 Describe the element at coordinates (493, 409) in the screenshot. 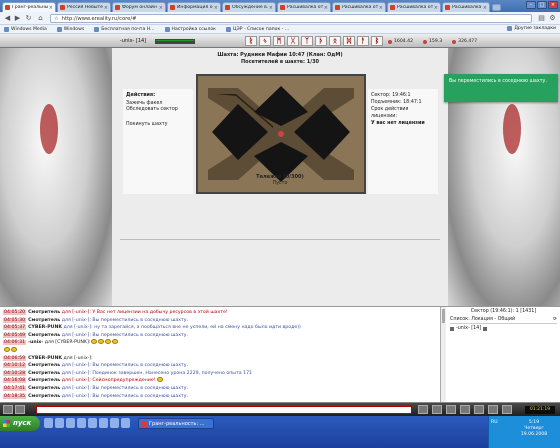

I see `translit-icon` at that location.